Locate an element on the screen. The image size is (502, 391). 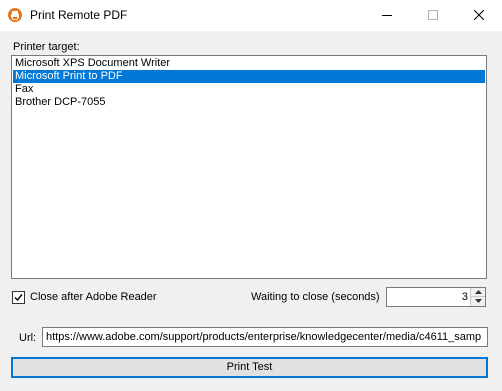
waiting-to-close-label: Waiting to close (seconds) is located at coordinates (315, 297).